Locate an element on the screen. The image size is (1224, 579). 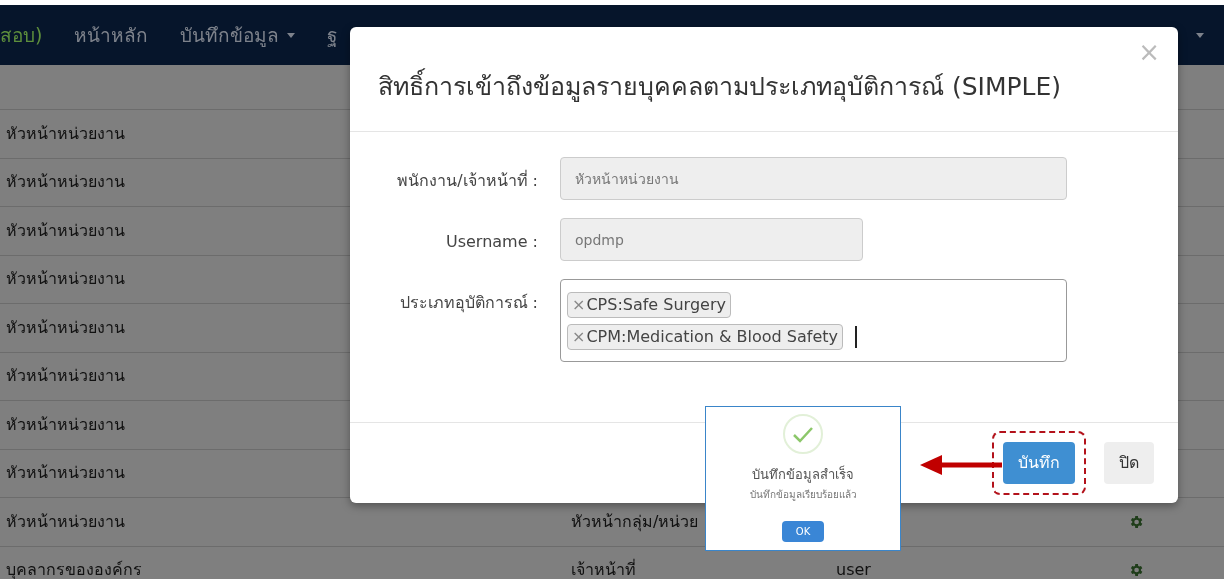
field-label: ประเภทอุบัติการณ์ : is located at coordinates (468, 303).